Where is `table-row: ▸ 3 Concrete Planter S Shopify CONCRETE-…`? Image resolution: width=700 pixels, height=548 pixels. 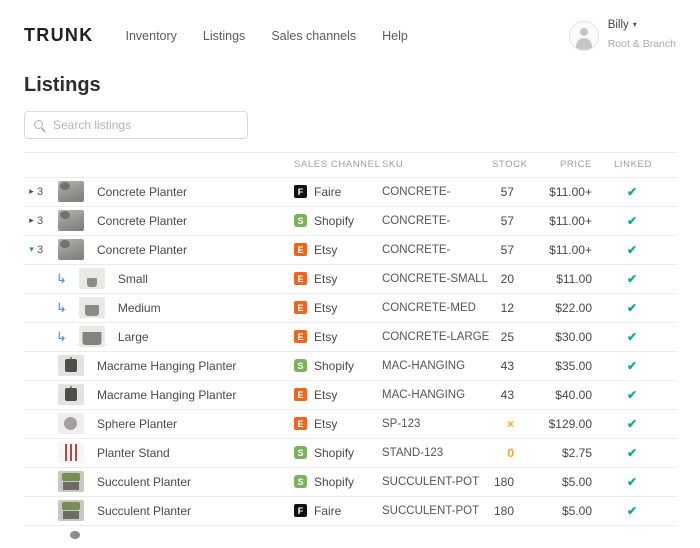
table-row: ▸ 3 Concrete Planter S Shopify CONCRETE-… is located at coordinates (350, 221).